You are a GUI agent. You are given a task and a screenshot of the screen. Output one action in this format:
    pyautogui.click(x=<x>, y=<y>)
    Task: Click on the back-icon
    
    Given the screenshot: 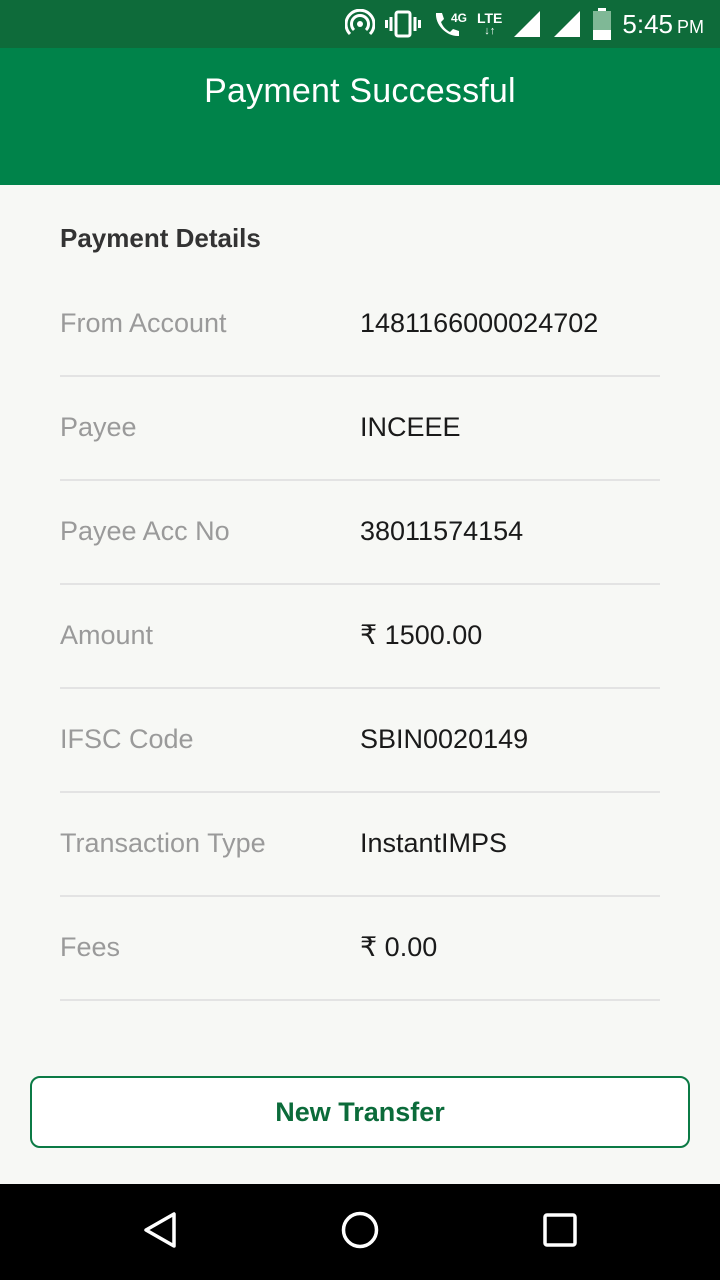 What is the action you would take?
    pyautogui.click(x=160, y=1232)
    